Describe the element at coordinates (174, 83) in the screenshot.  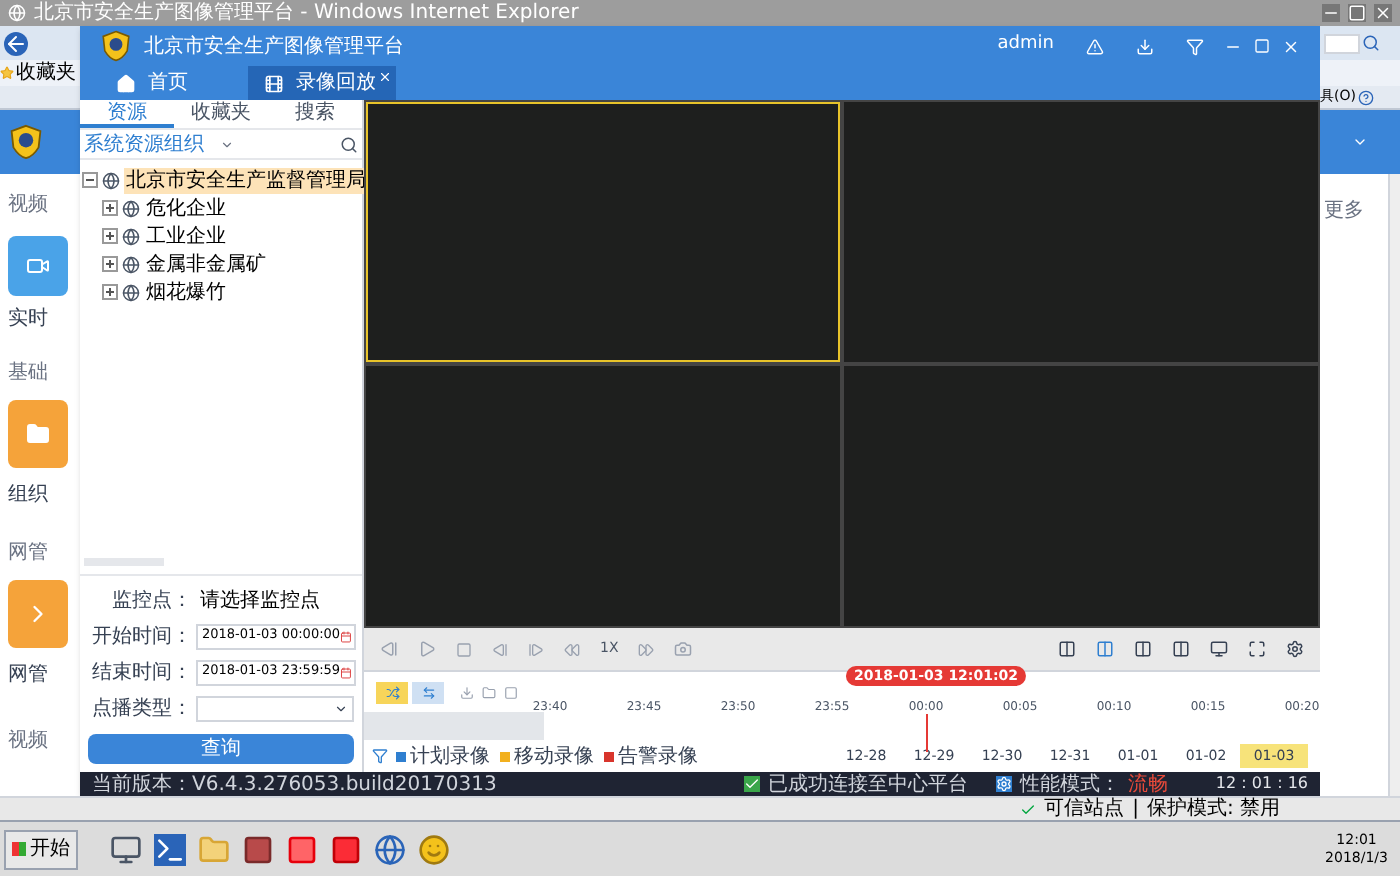
I see `app-tab: 首页` at that location.